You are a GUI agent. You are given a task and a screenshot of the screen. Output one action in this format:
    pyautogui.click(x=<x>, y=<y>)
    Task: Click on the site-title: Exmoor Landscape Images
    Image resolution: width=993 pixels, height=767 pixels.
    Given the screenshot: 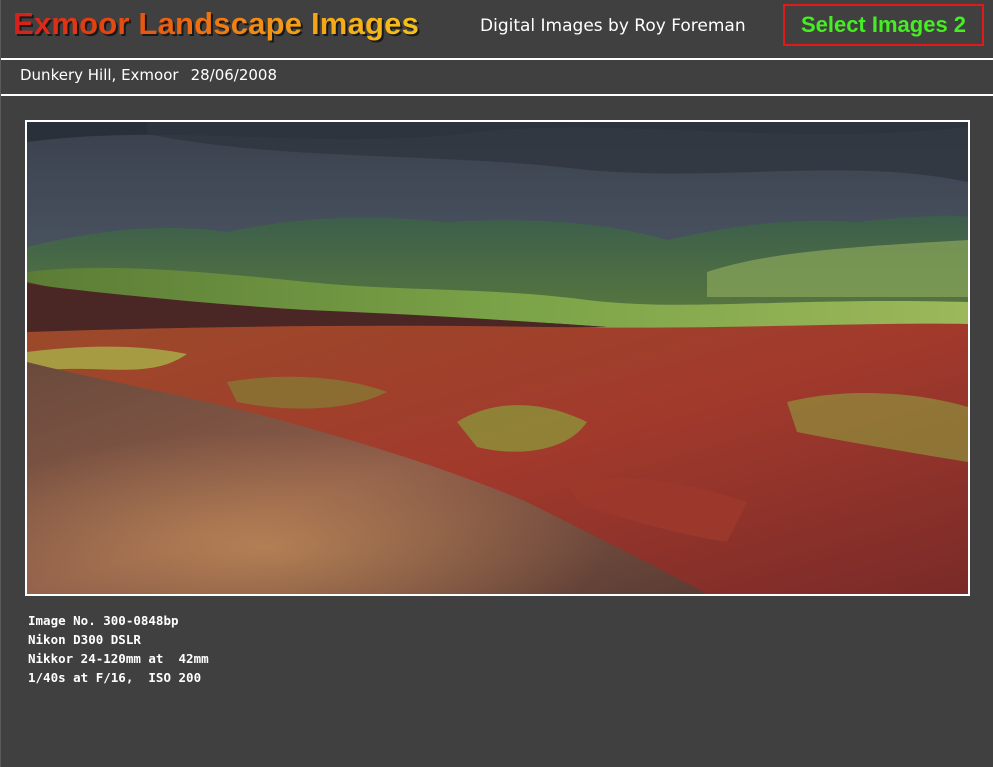 What is the action you would take?
    pyautogui.click(x=216, y=24)
    